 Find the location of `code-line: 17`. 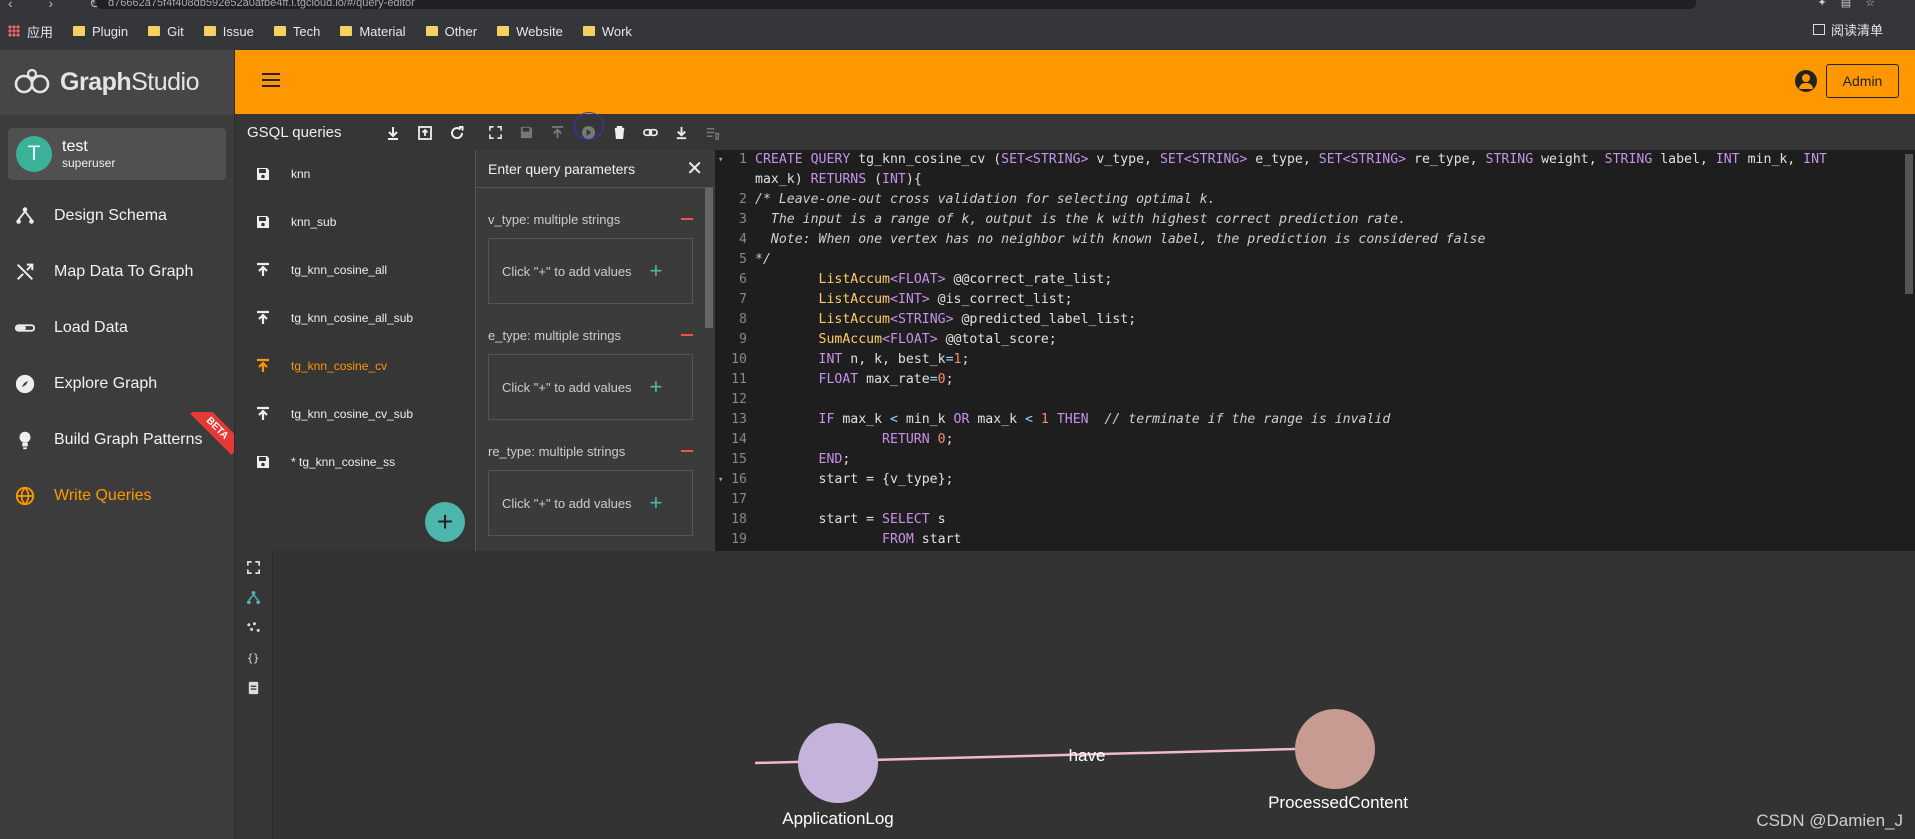

code-line: 17 is located at coordinates (739, 499).